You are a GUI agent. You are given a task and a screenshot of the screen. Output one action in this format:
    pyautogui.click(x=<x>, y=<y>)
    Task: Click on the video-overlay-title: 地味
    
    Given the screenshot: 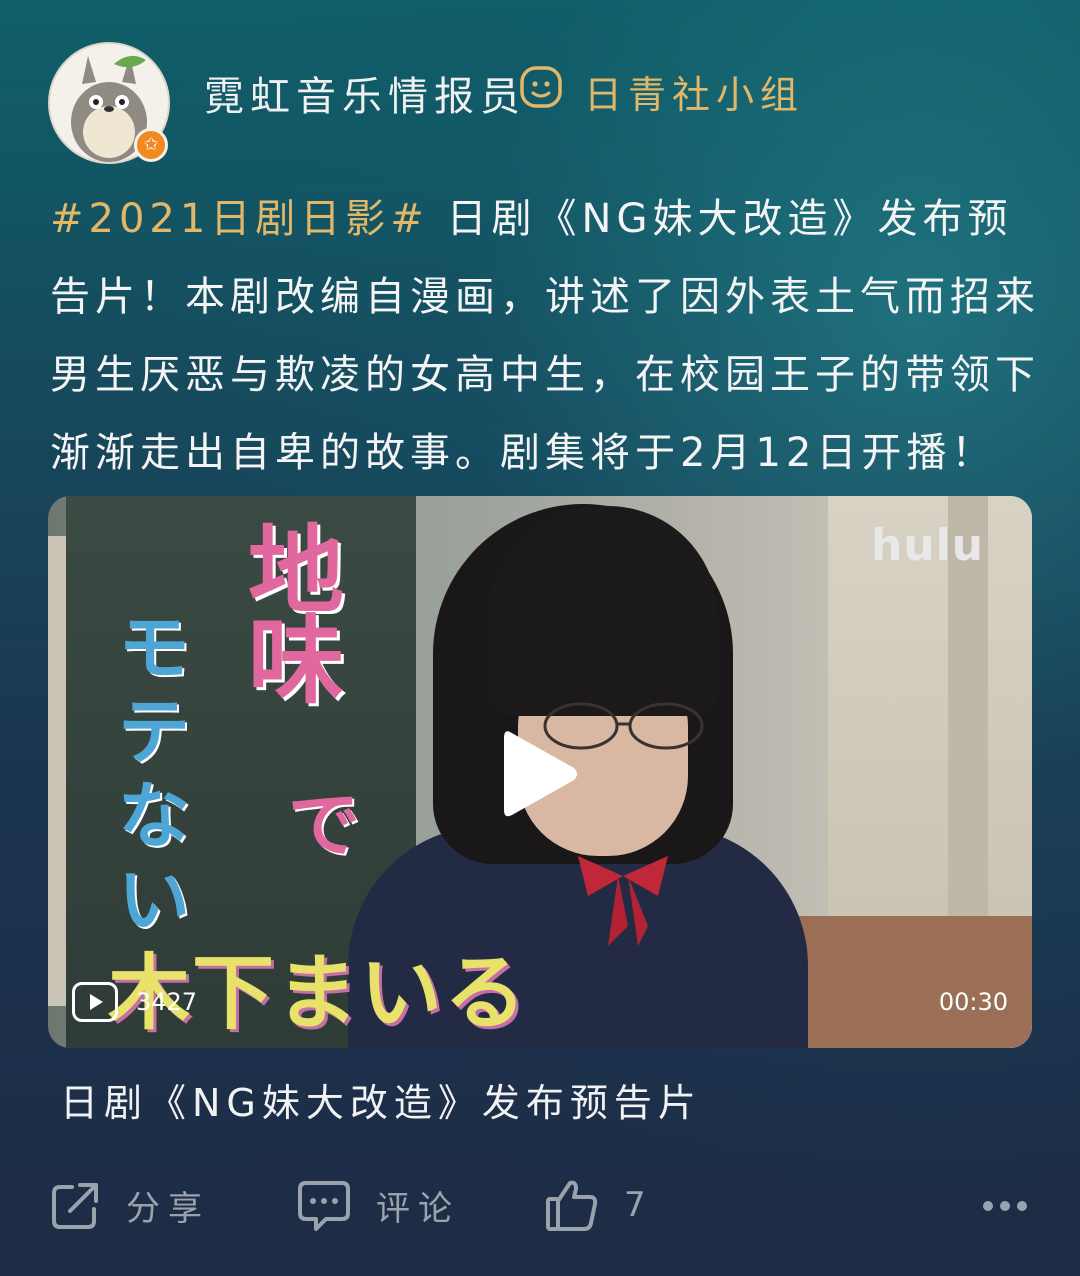 What is the action you would take?
    pyautogui.click(x=296, y=616)
    